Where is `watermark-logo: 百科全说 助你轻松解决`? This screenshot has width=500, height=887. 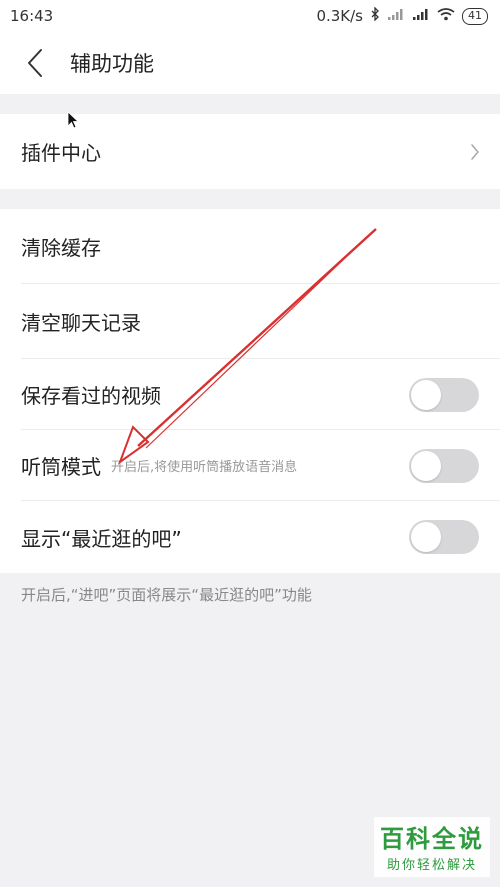
watermark-logo: 百科全说 助你轻松解决 is located at coordinates (432, 847).